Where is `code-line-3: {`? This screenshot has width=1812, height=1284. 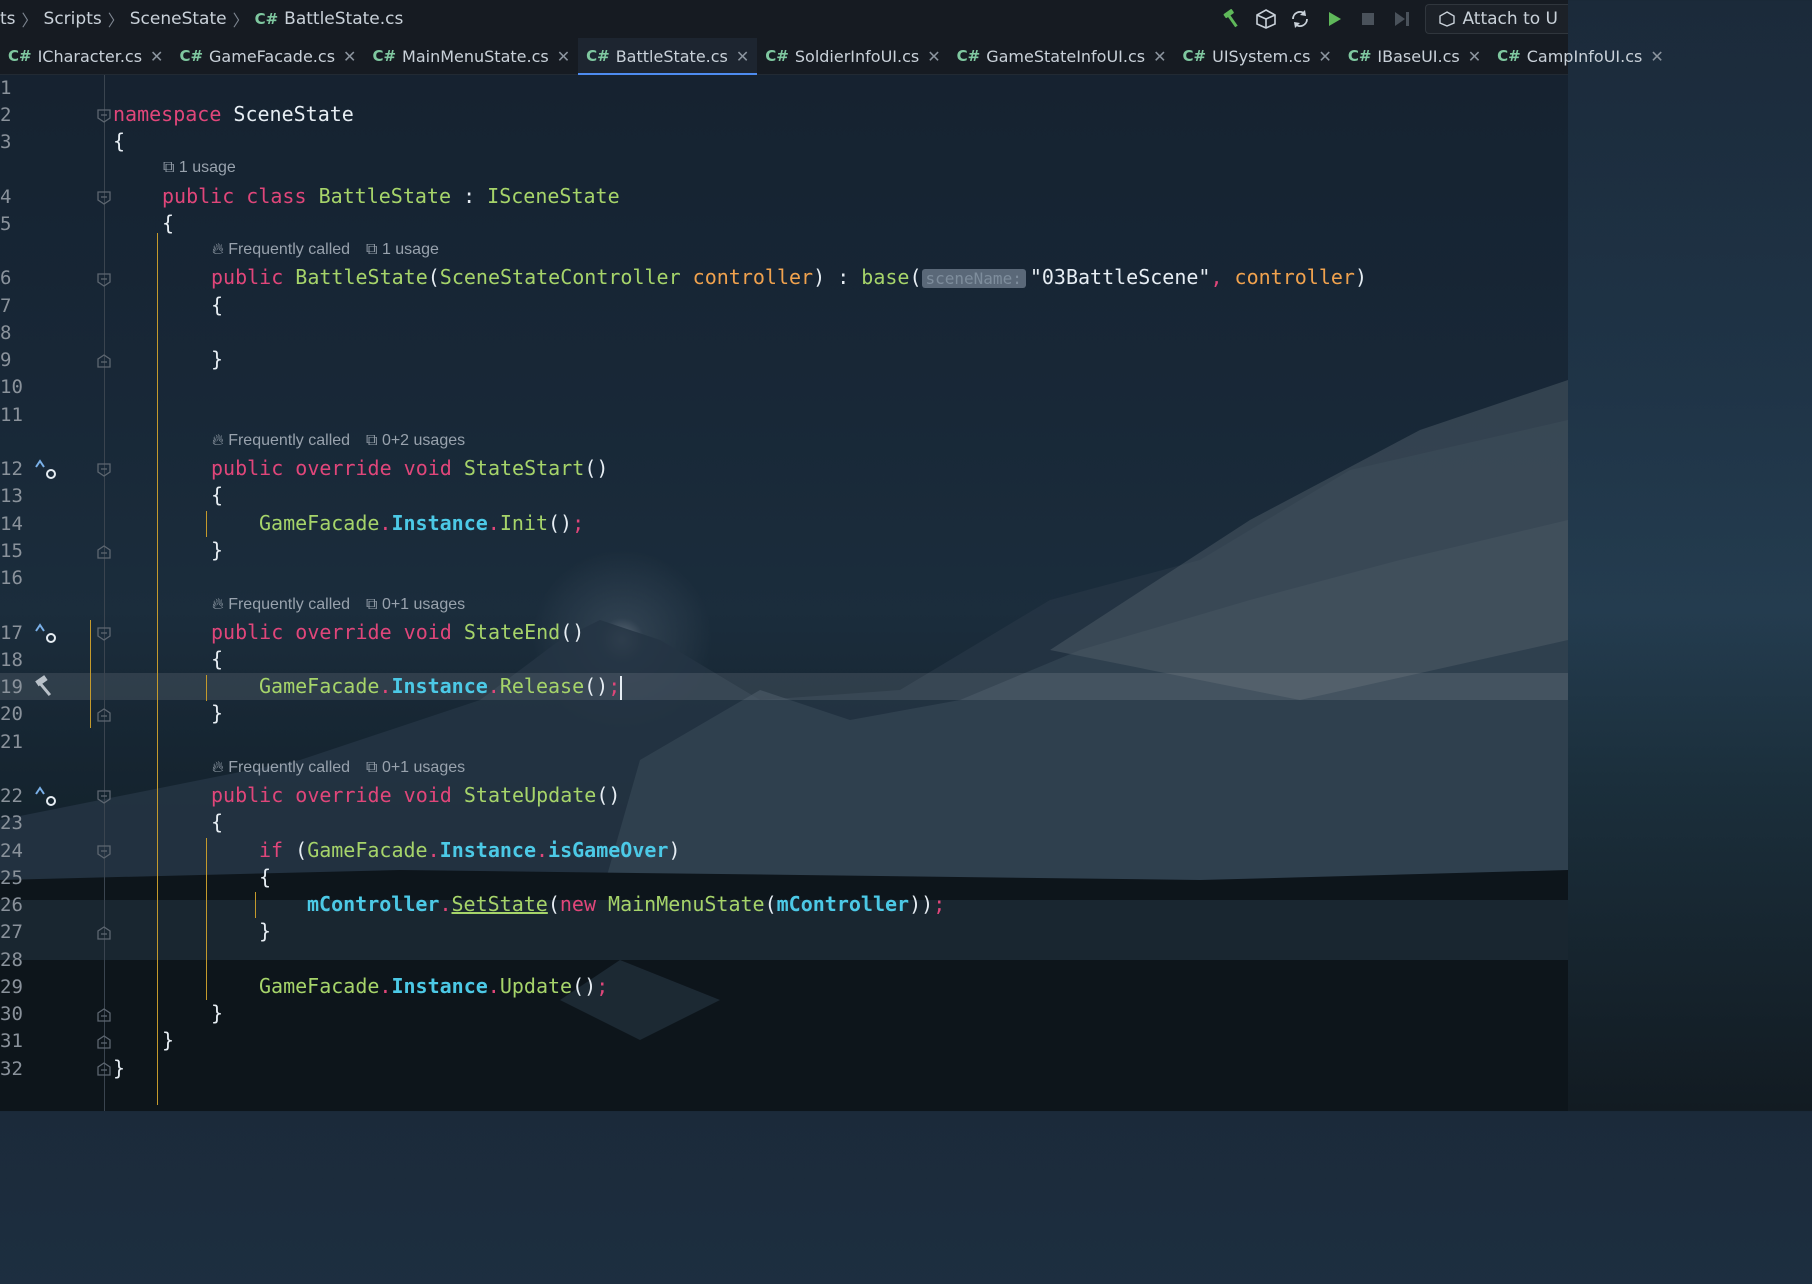 code-line-3: { is located at coordinates (119, 141).